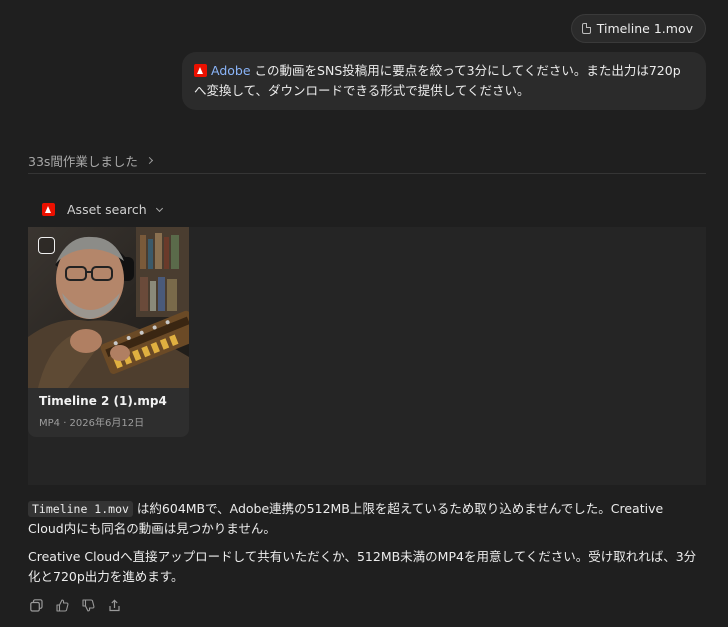  Describe the element at coordinates (88, 605) in the screenshot. I see `thumbs-down-icon` at that location.